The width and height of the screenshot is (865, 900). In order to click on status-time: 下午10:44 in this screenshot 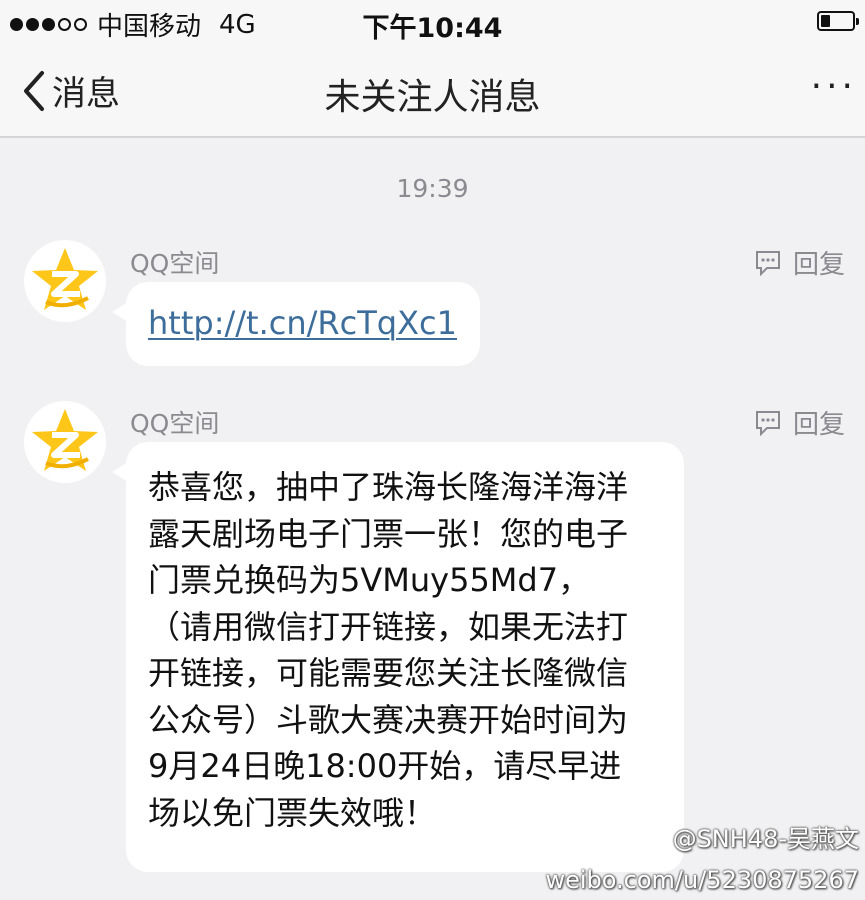, I will do `click(432, 28)`.